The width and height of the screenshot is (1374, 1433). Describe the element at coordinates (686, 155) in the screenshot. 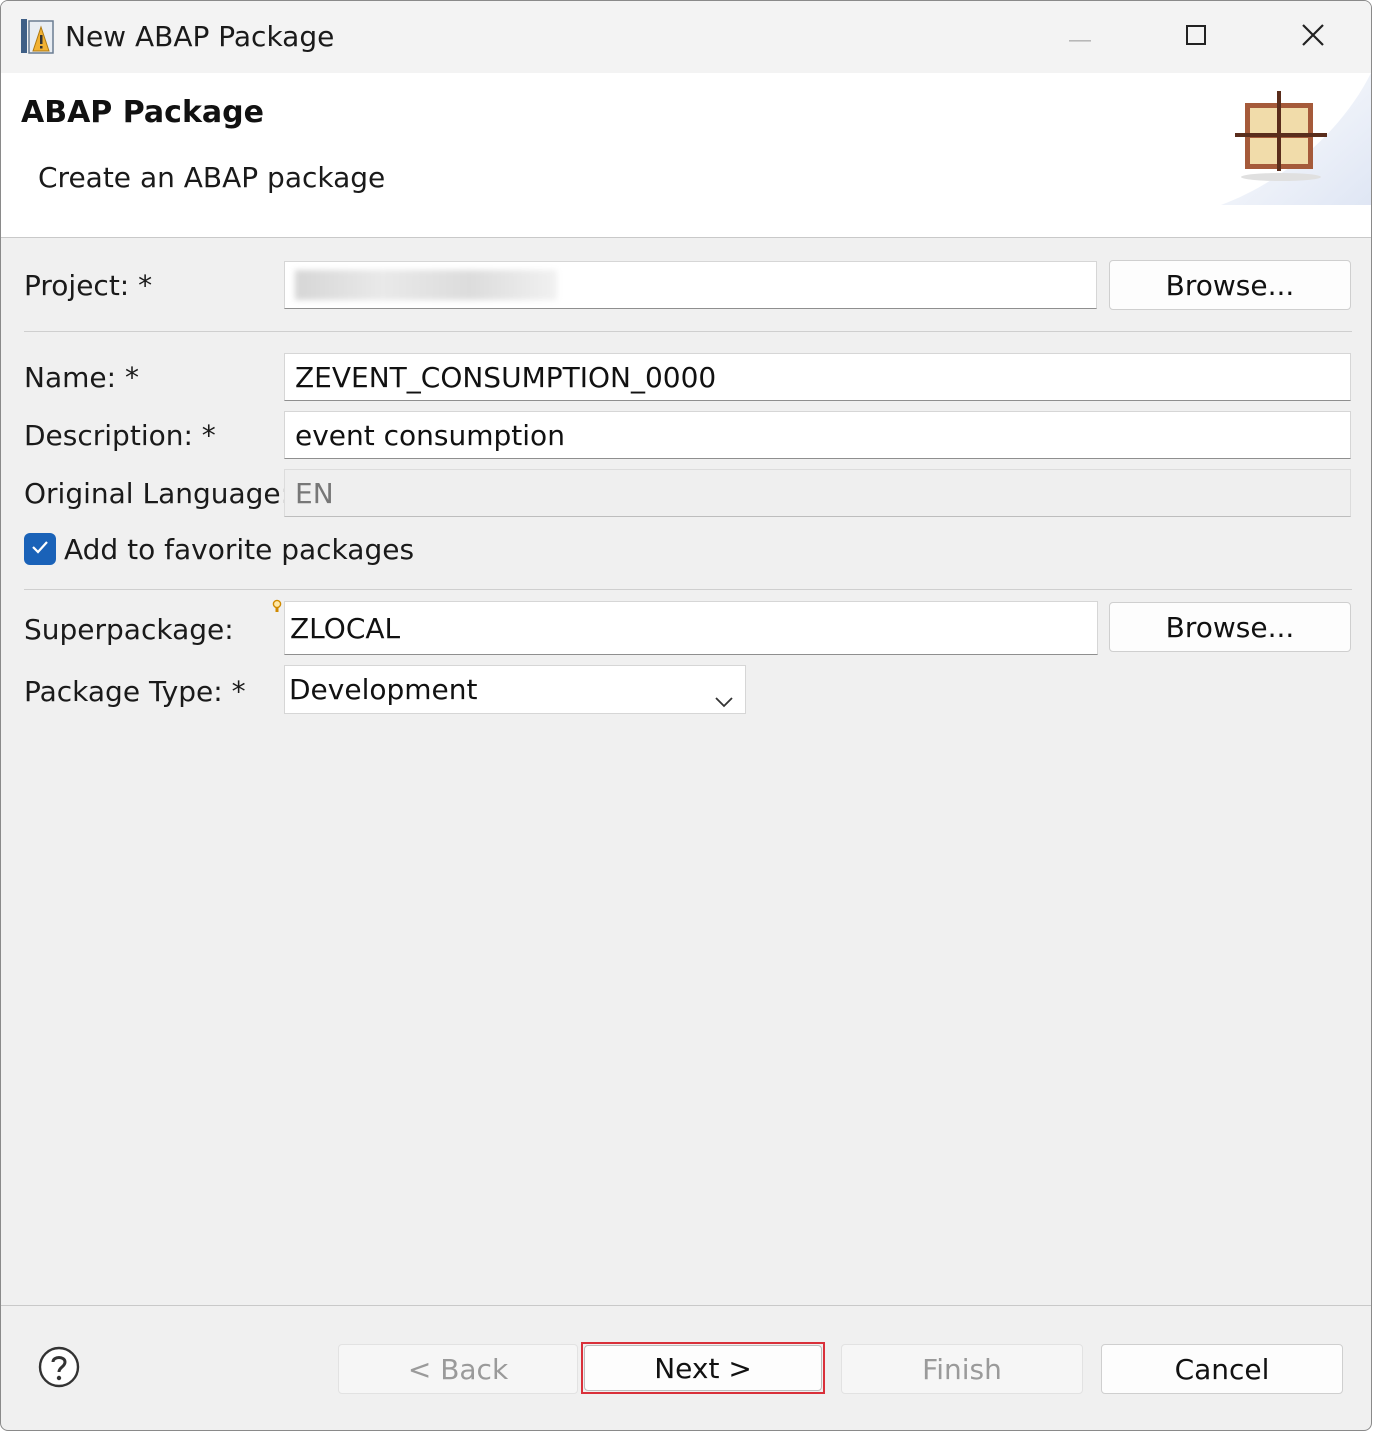

I see `wizard-header: ABAP Package Create an ABAP package` at that location.